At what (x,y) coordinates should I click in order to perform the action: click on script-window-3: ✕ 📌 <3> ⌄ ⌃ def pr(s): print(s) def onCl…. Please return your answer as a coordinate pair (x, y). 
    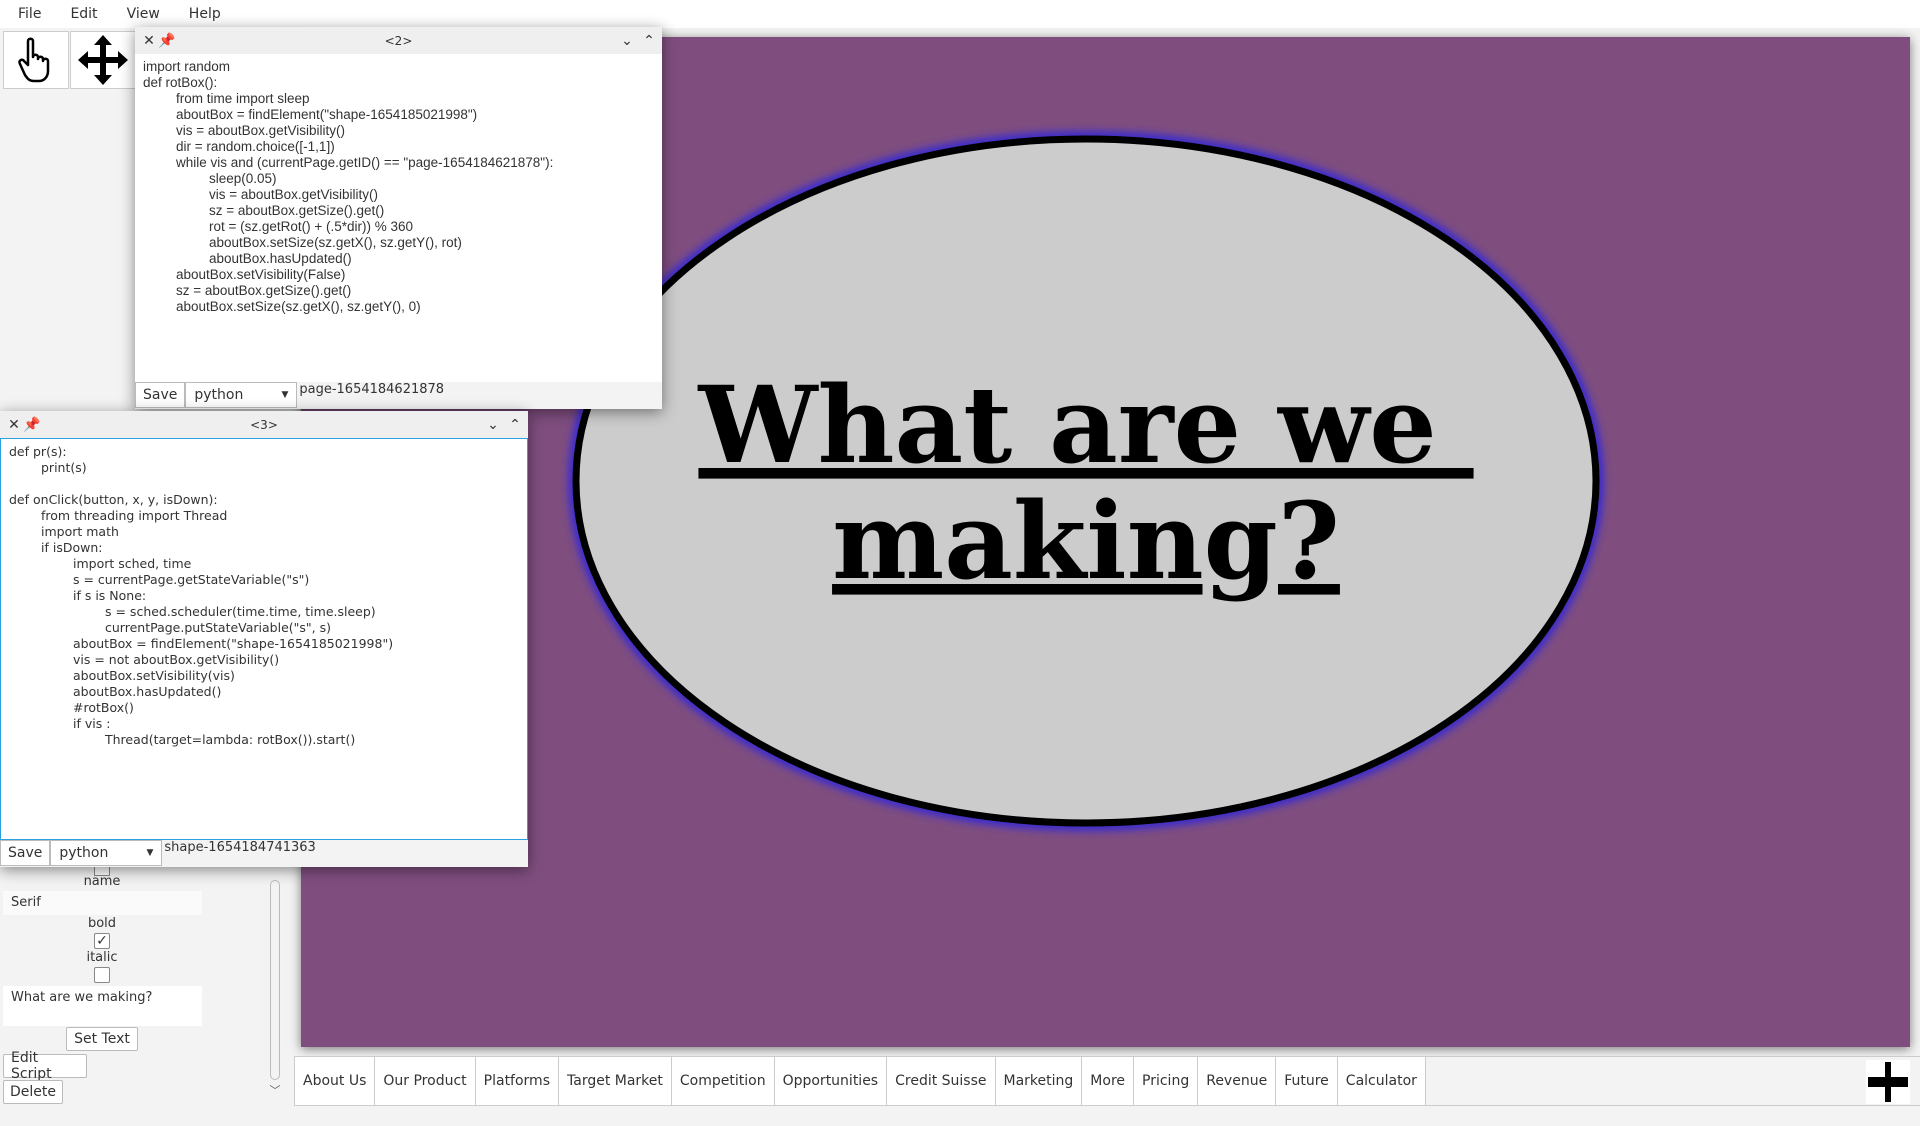
    Looking at the image, I should click on (264, 639).